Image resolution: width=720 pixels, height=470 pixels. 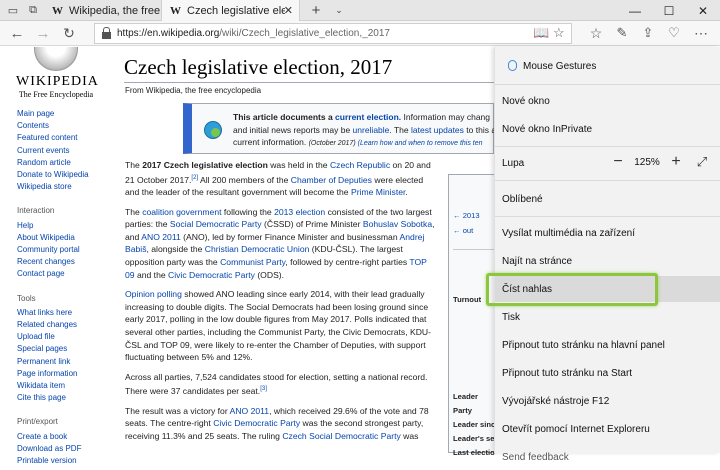 What do you see at coordinates (64, 226) in the screenshot?
I see `sidebar-interaction-link: Help` at bounding box center [64, 226].